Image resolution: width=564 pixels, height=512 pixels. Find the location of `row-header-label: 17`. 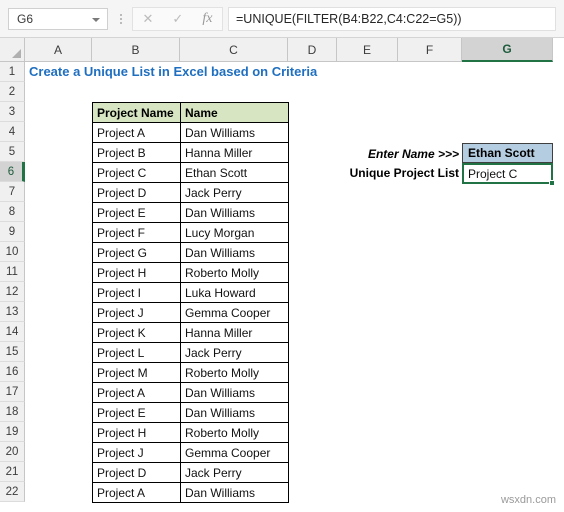

row-header-label: 17 is located at coordinates (12, 391).